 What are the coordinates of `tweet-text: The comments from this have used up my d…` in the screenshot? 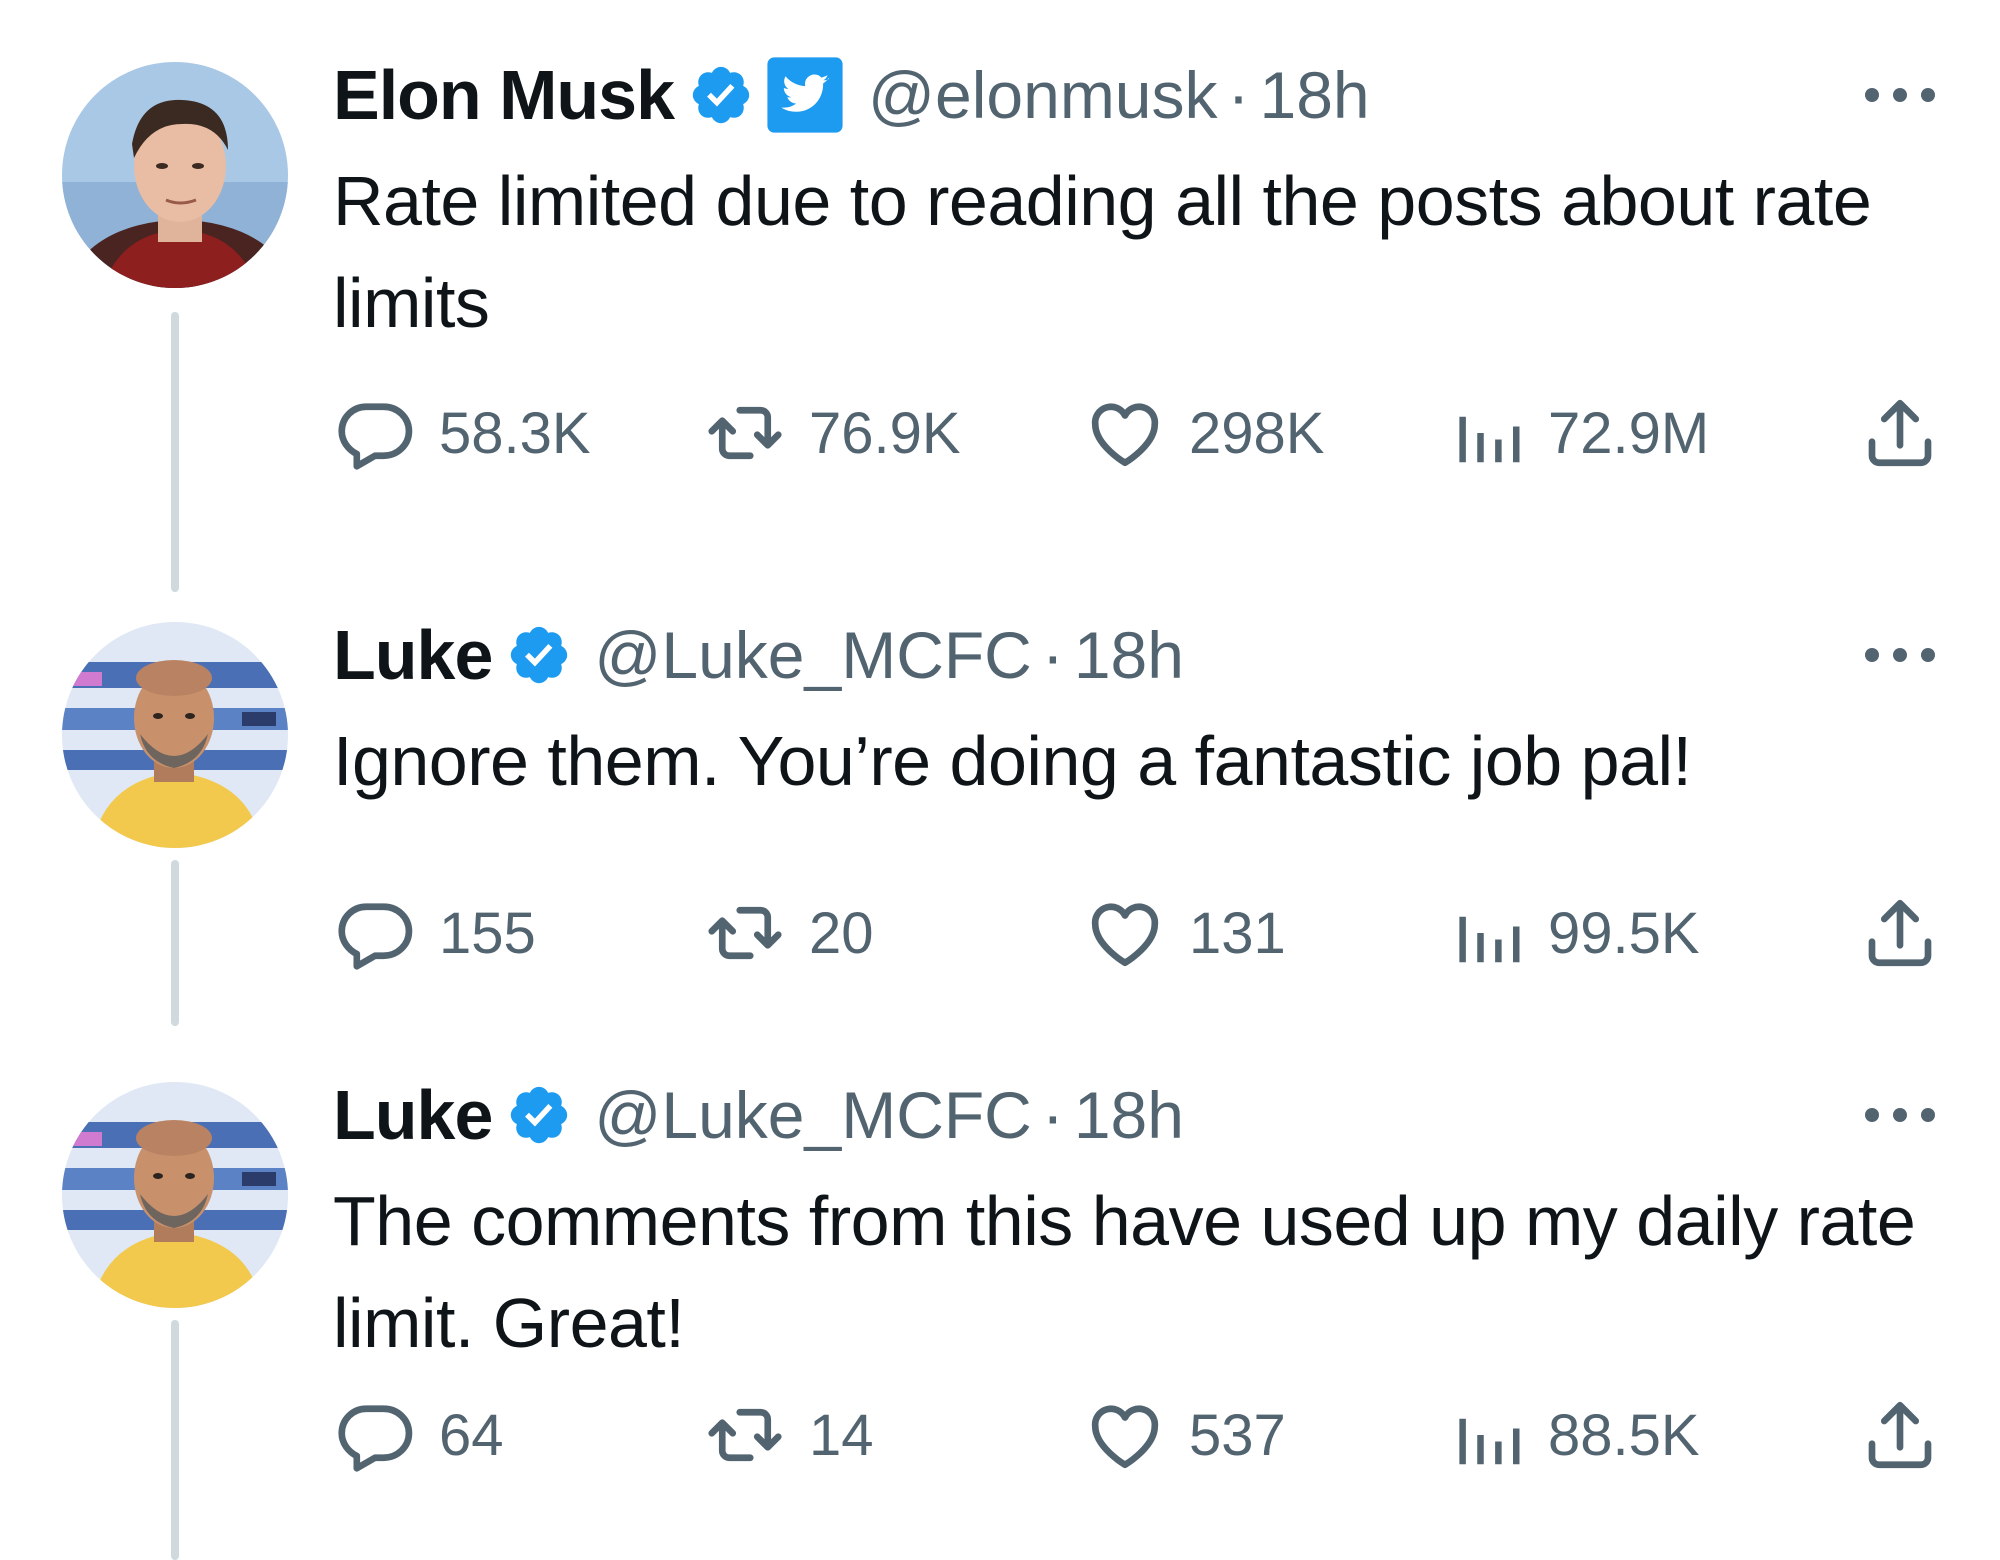 It's located at (1124, 1272).